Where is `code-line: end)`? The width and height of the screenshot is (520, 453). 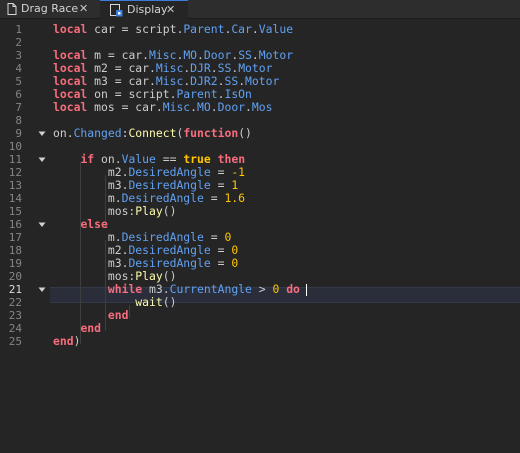 code-line: end) is located at coordinates (66, 341).